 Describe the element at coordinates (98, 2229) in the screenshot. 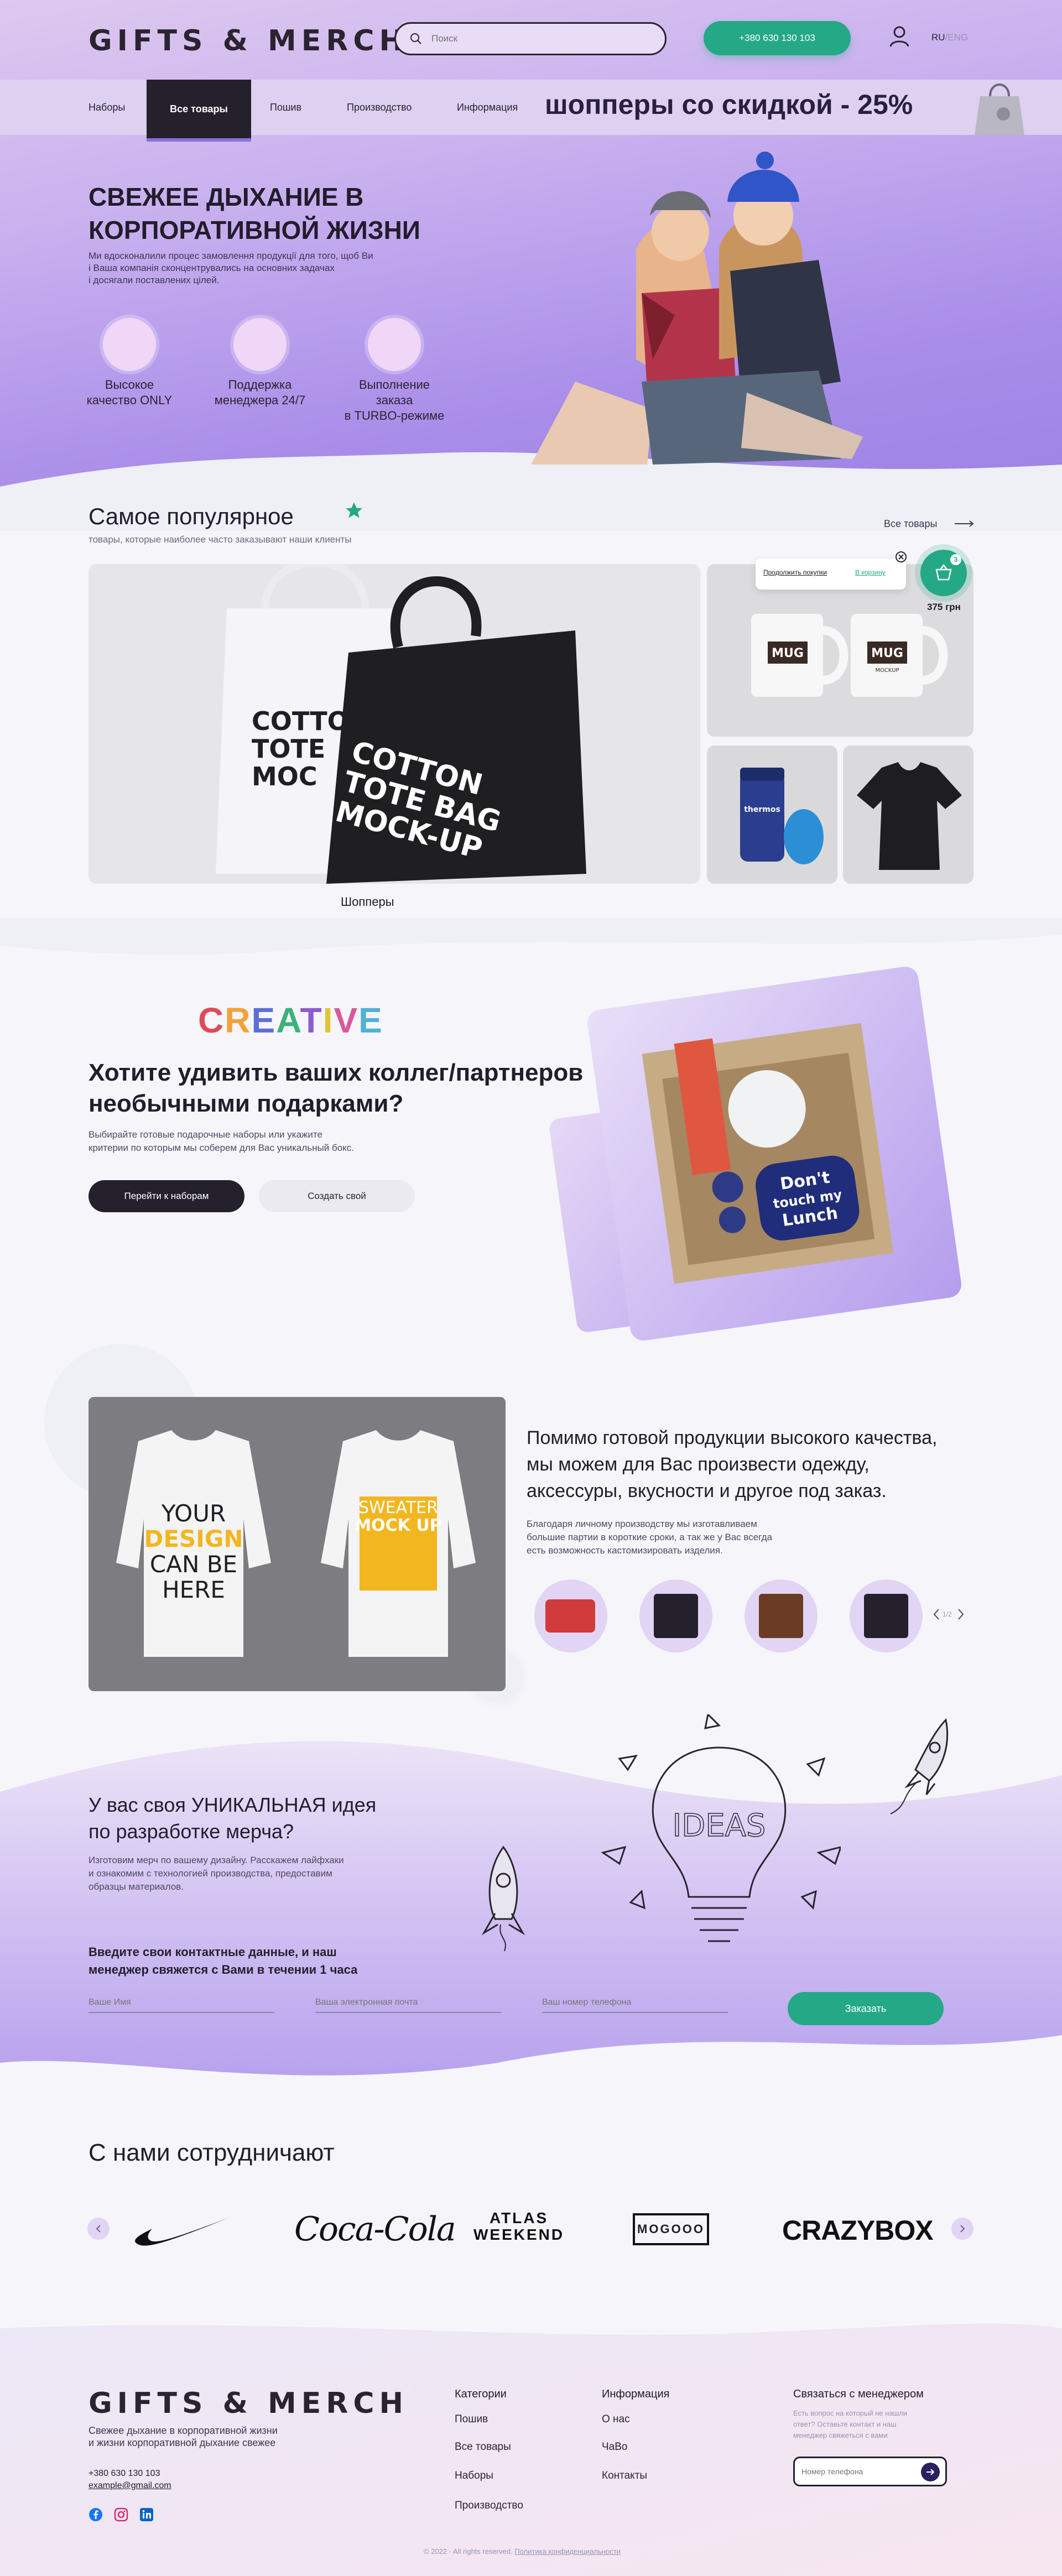

I see `partners-prev-button` at that location.